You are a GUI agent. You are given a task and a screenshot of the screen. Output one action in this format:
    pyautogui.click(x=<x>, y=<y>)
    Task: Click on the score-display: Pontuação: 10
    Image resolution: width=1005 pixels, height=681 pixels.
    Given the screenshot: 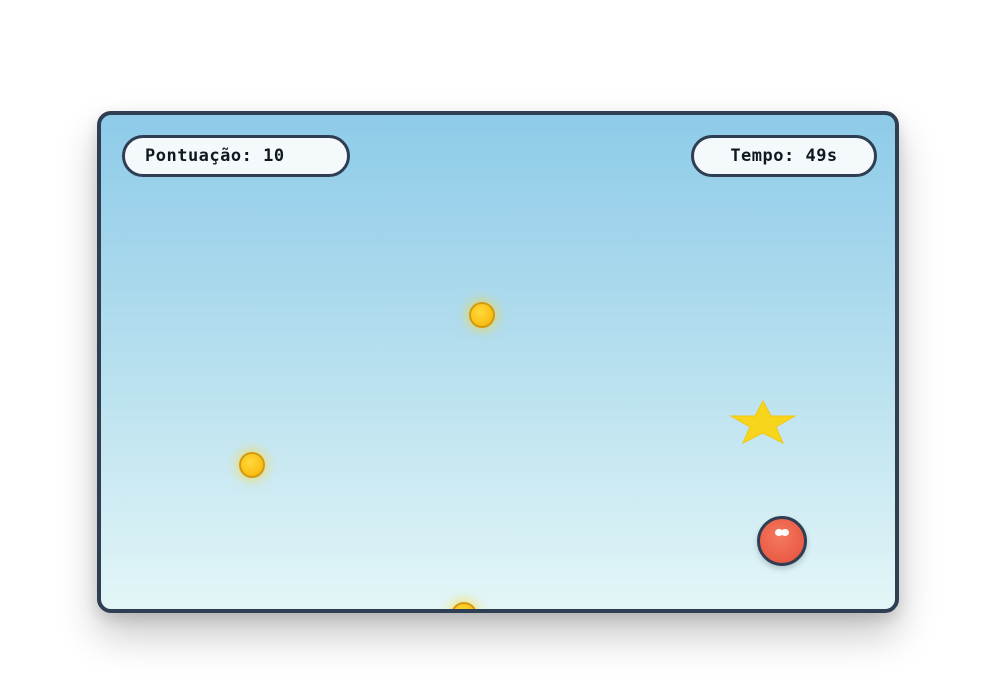 What is the action you would take?
    pyautogui.click(x=236, y=156)
    